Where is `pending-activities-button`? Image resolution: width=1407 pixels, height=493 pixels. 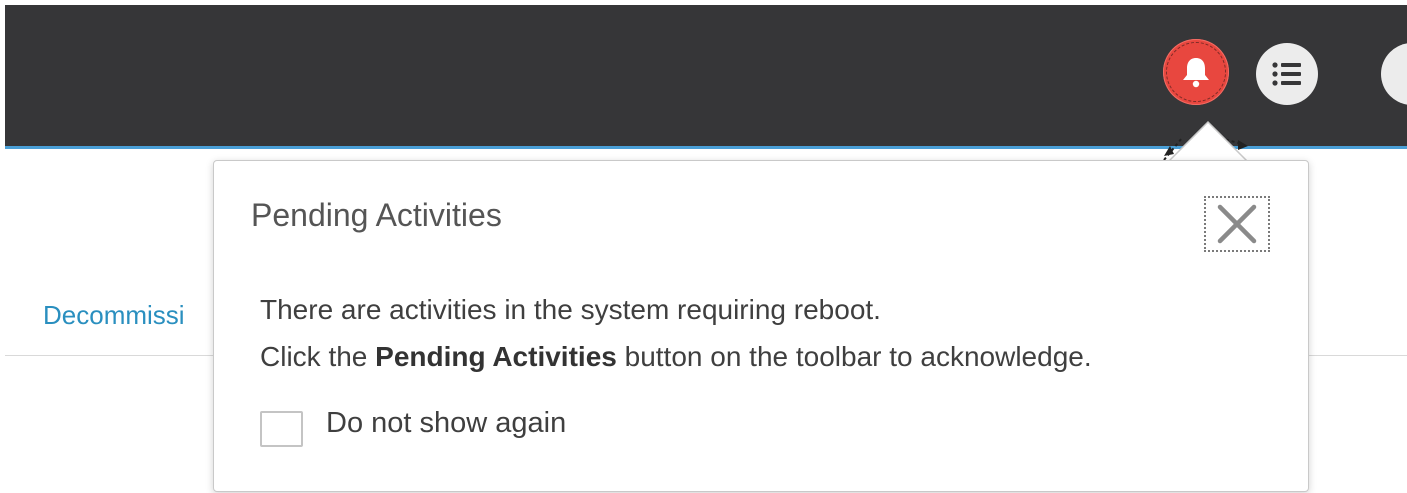 pending-activities-button is located at coordinates (1196, 72).